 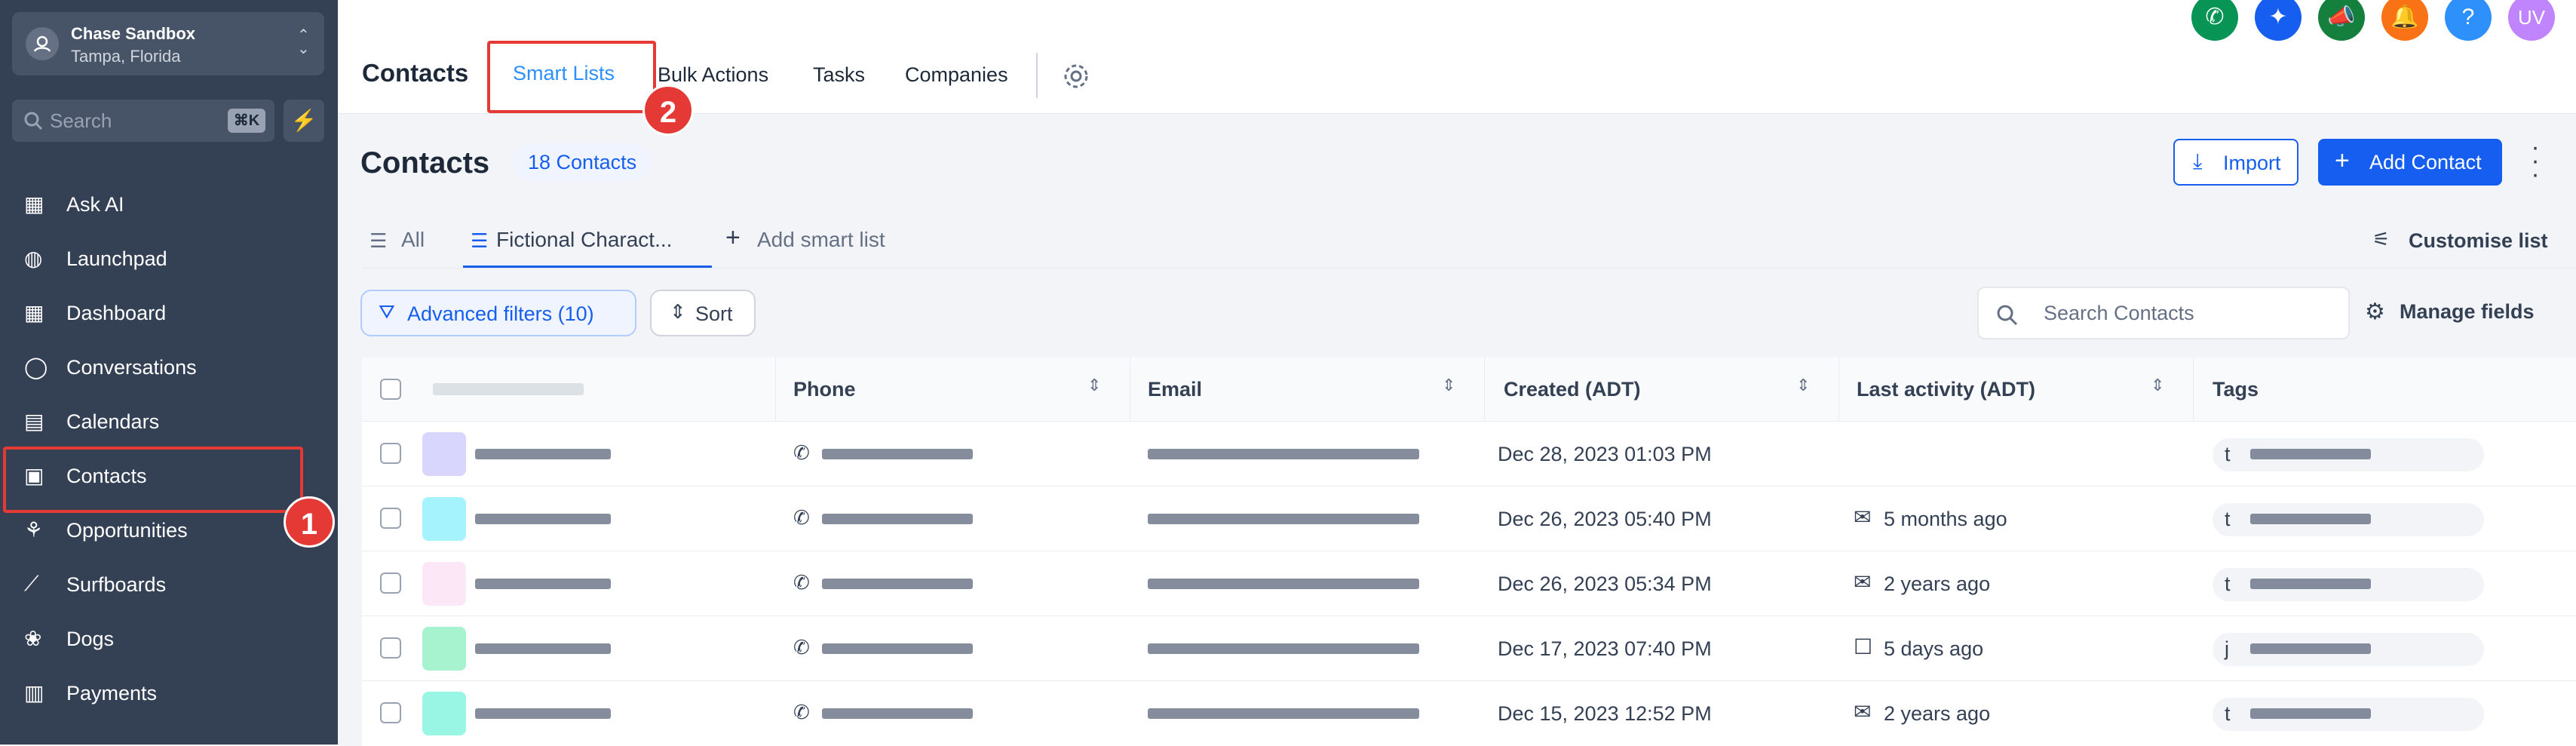 I want to click on account-switcher: Chase Sandbox Tampa, Florida ⌃ ⌄, so click(x=168, y=43).